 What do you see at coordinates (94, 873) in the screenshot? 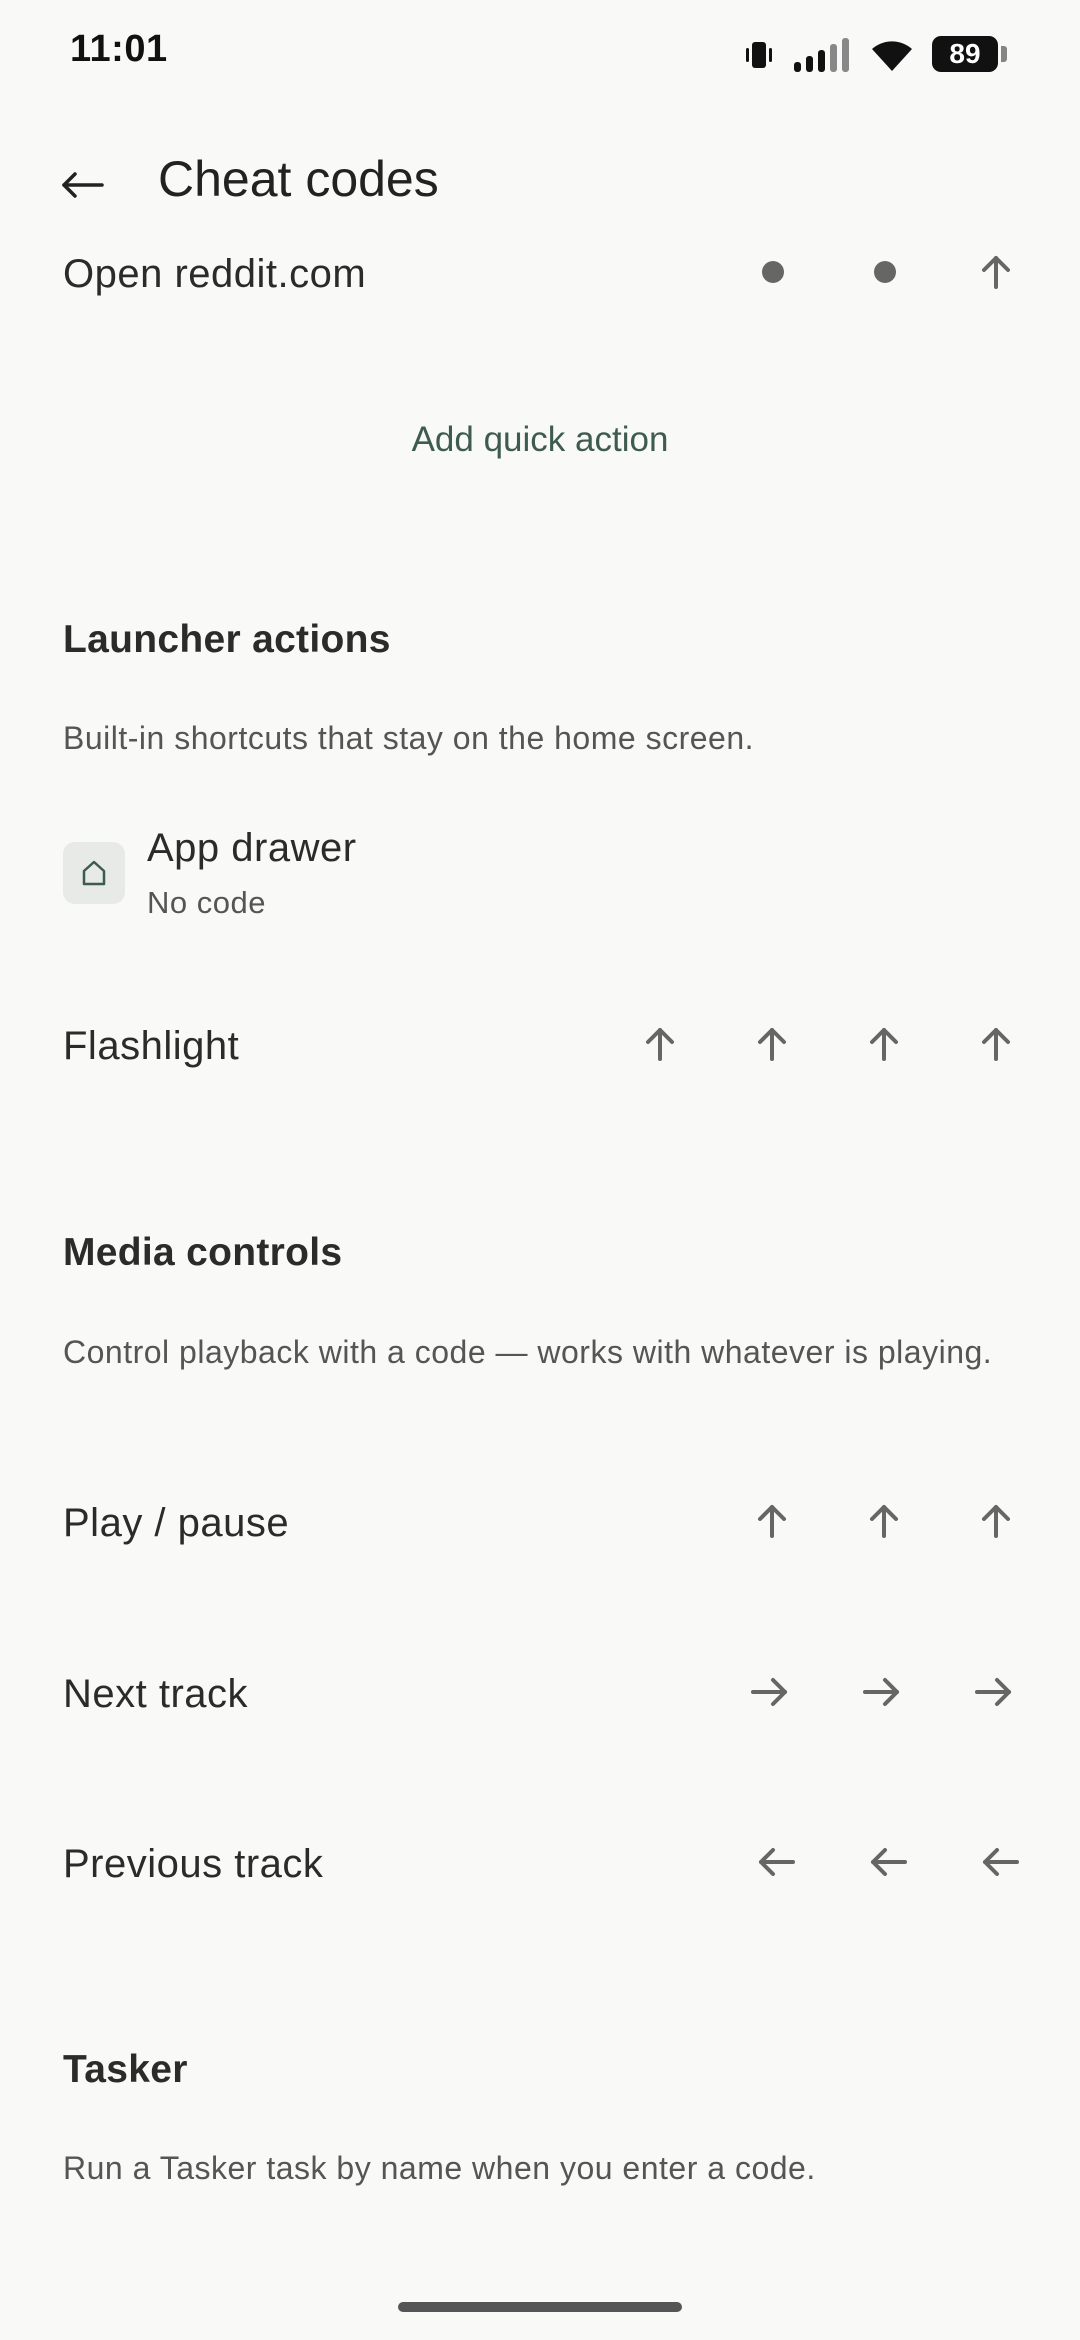
I see `home-icon` at bounding box center [94, 873].